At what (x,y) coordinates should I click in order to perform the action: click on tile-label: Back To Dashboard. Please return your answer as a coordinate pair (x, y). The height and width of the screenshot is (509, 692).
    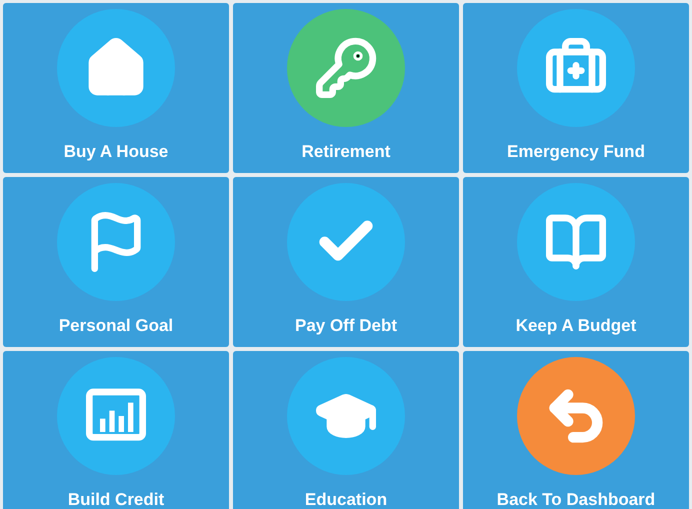
    Looking at the image, I should click on (576, 499).